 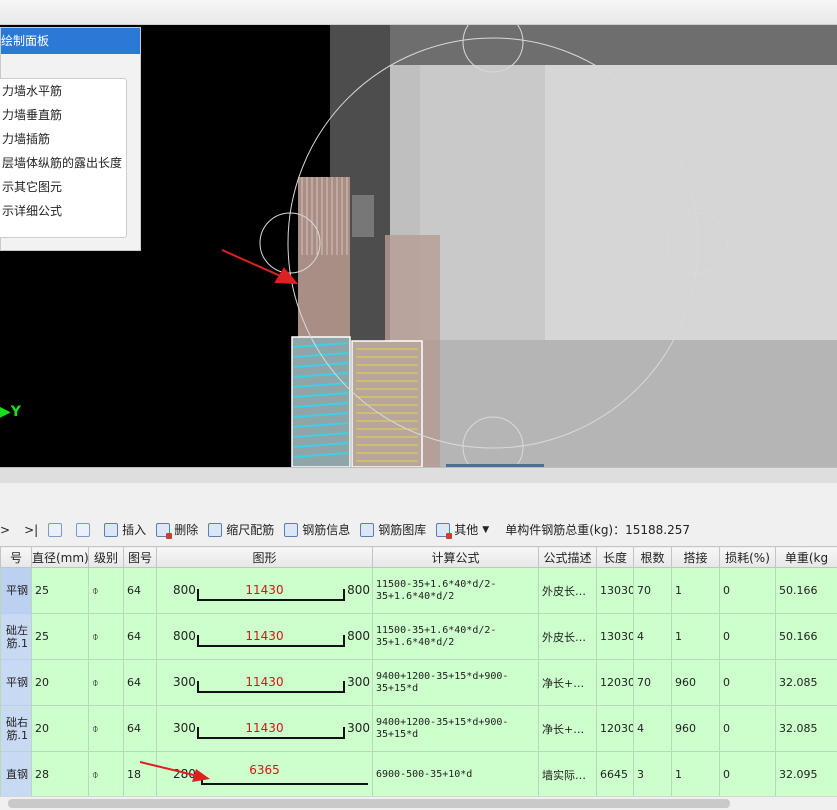 I want to click on panel-splitter, so click(x=418, y=475).